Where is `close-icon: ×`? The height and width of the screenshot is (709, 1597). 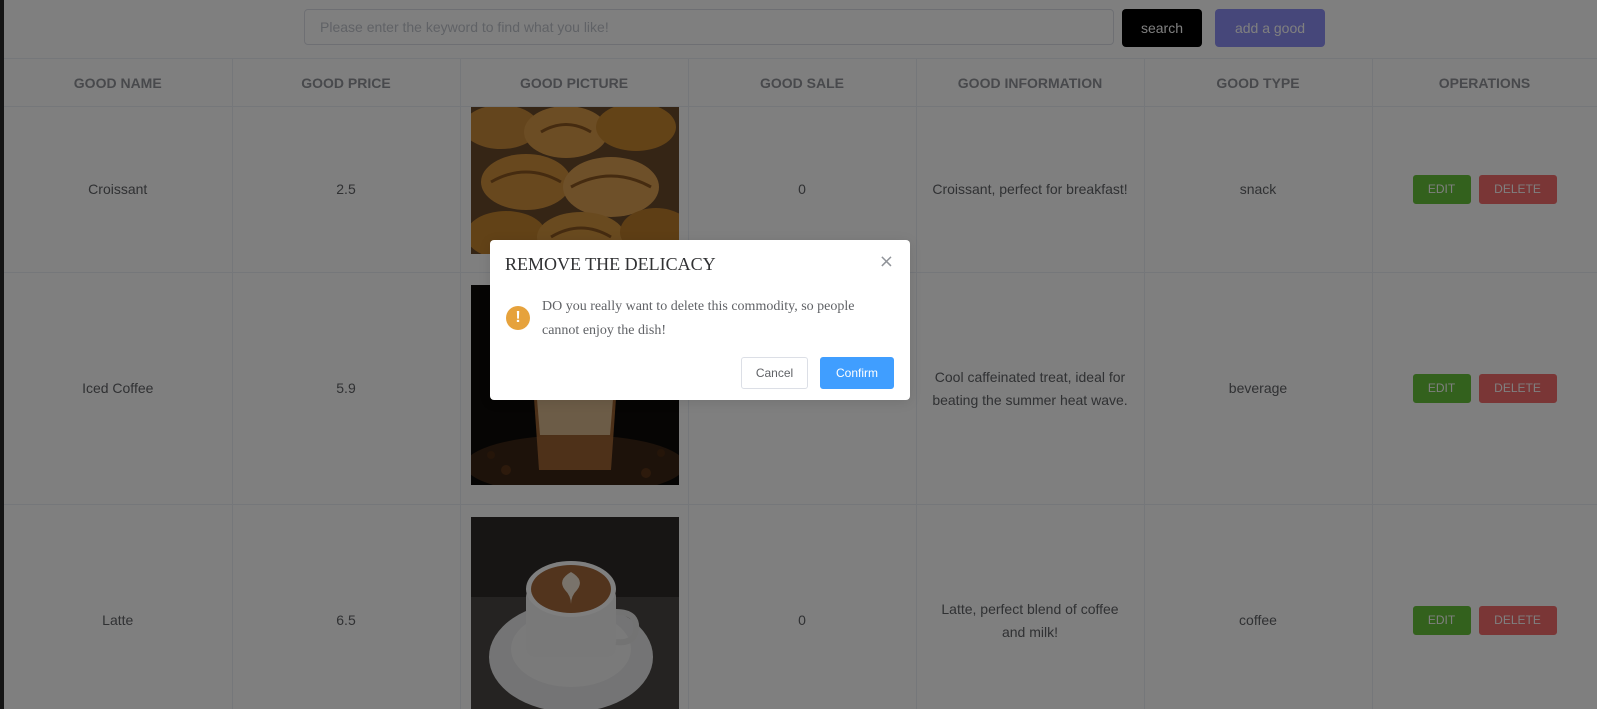
close-icon: × is located at coordinates (886, 262).